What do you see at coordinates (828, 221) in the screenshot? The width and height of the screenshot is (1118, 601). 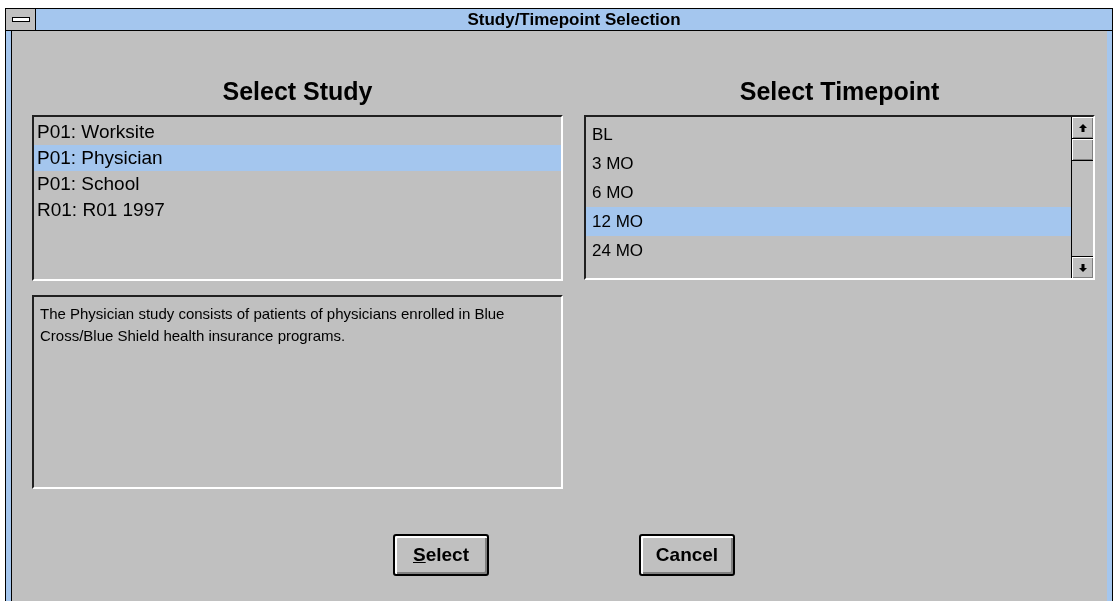 I see `timepoint-list-item: 12 MO` at bounding box center [828, 221].